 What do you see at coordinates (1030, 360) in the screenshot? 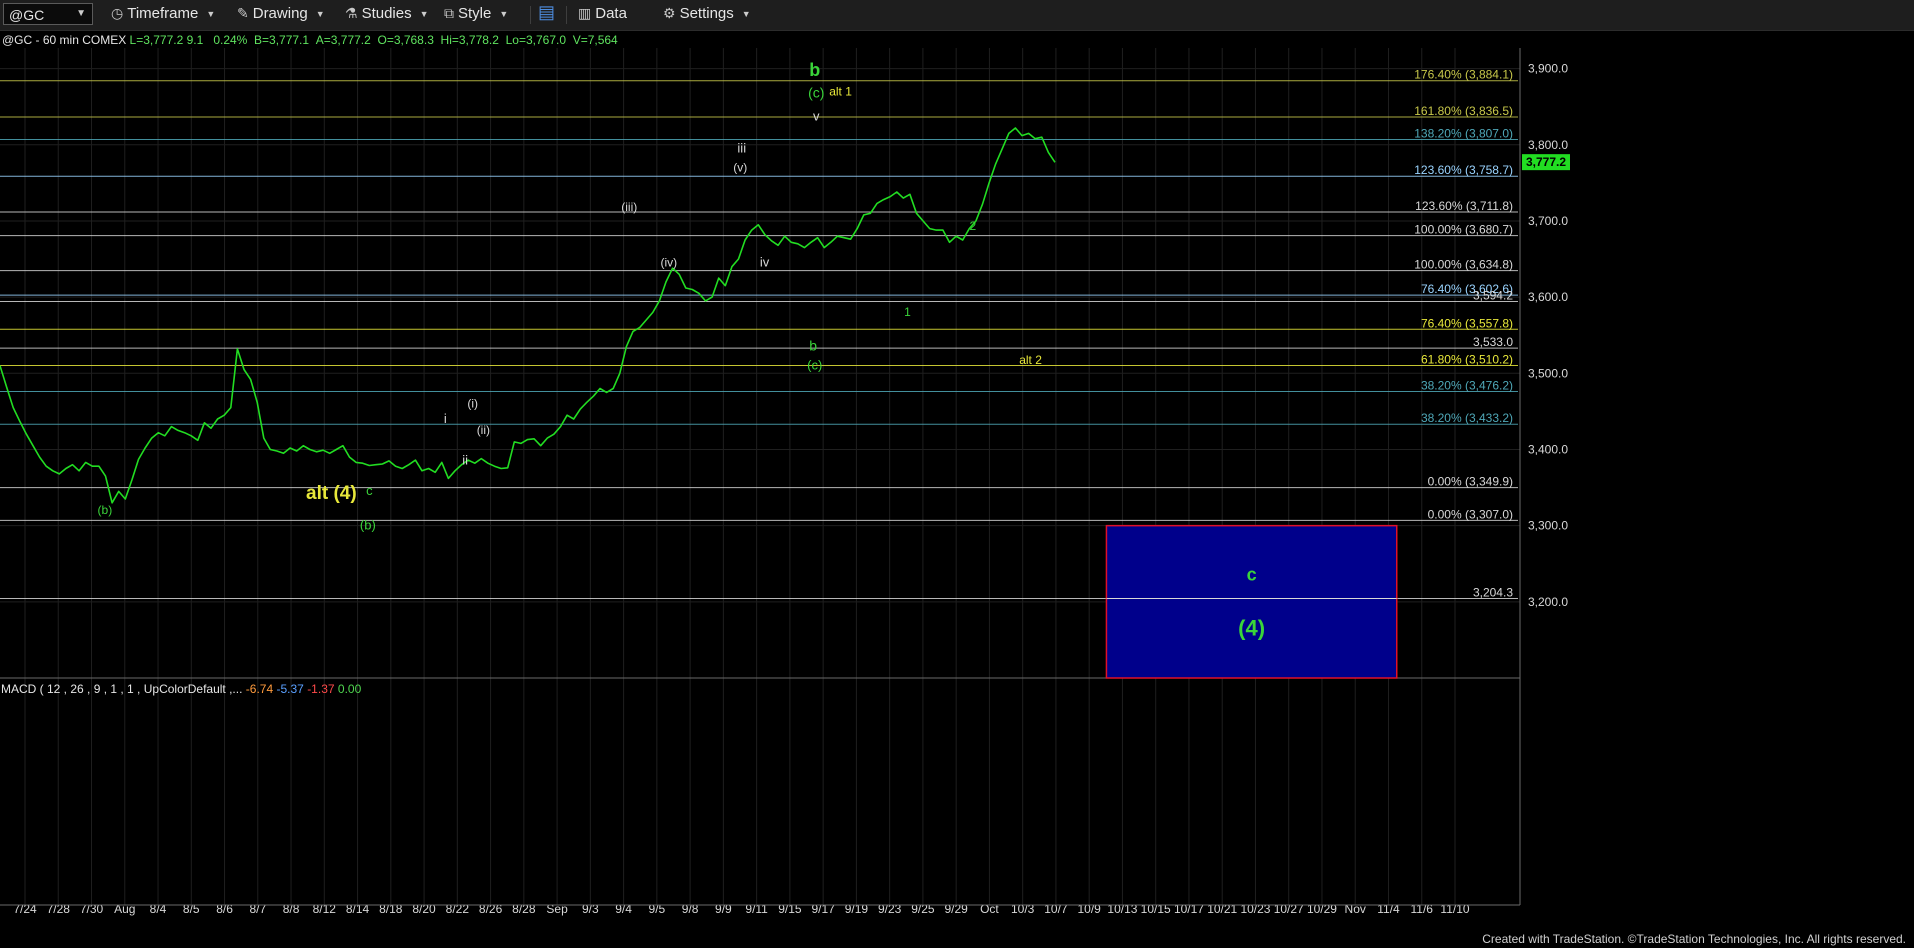
I see `wave-label: alt 2` at bounding box center [1030, 360].